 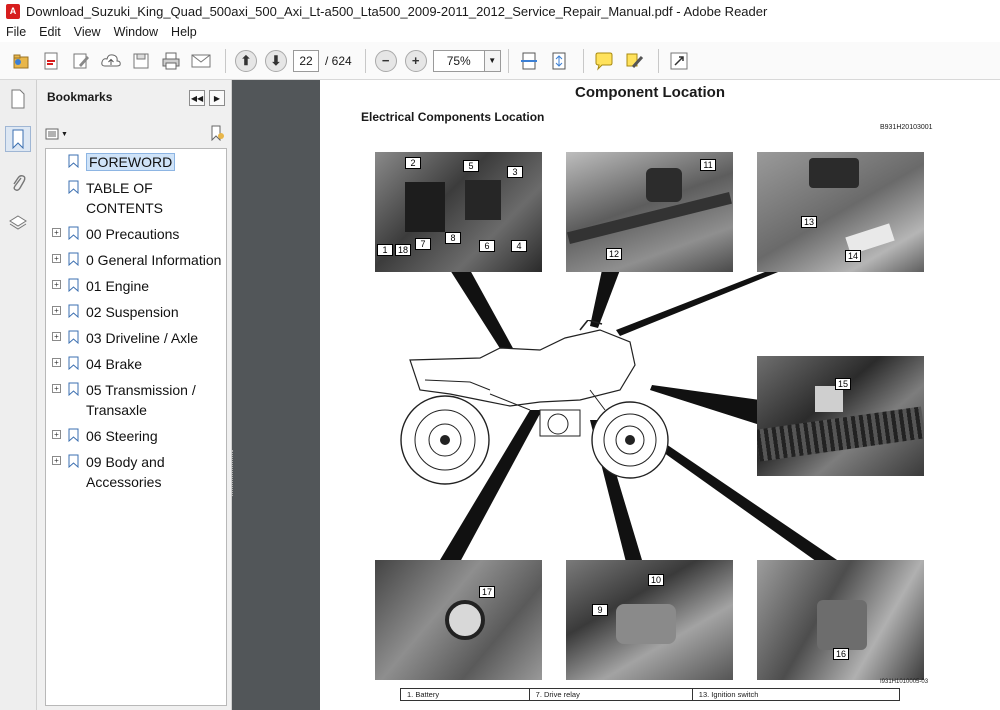 I want to click on expand-icon, so click(x=679, y=60).